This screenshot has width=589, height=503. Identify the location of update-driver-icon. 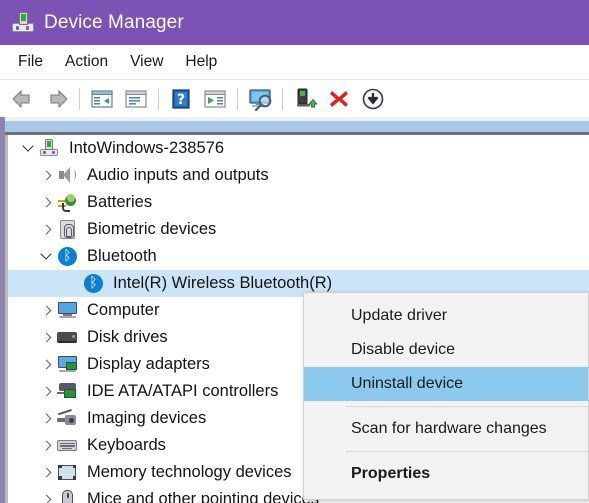
(260, 99).